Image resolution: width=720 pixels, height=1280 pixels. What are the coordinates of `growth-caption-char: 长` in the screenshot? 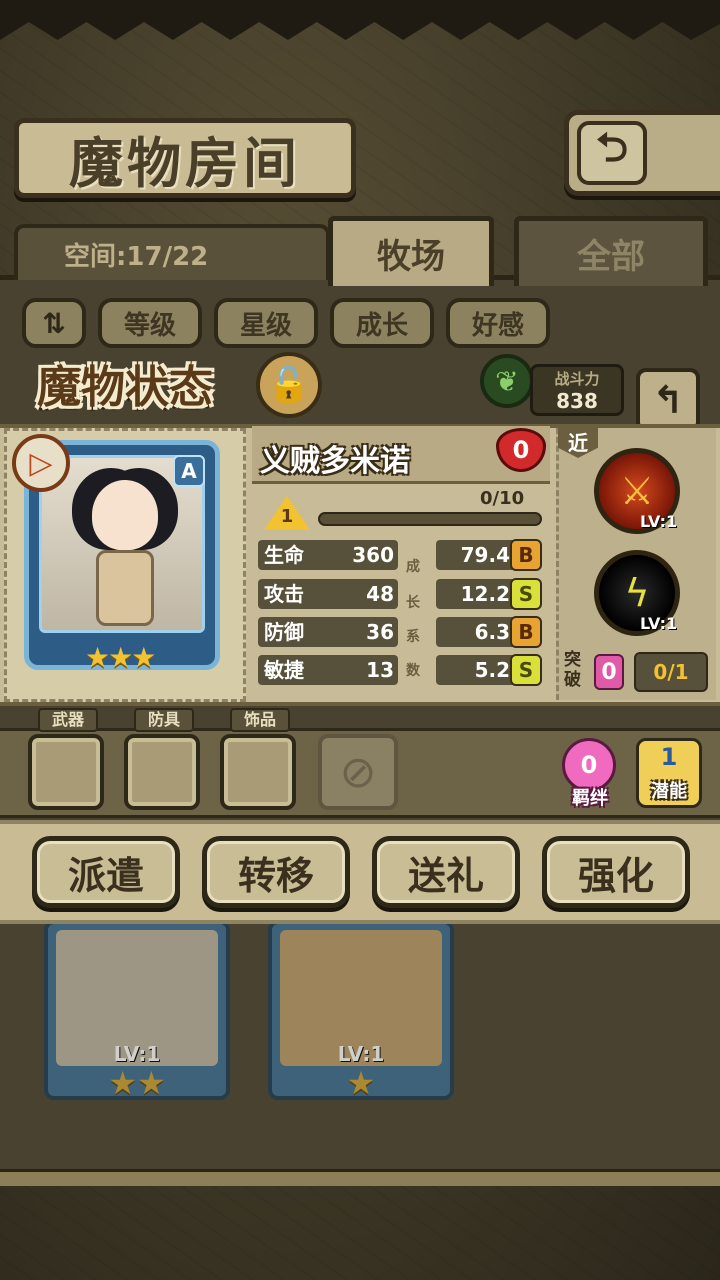 It's located at (413, 603).